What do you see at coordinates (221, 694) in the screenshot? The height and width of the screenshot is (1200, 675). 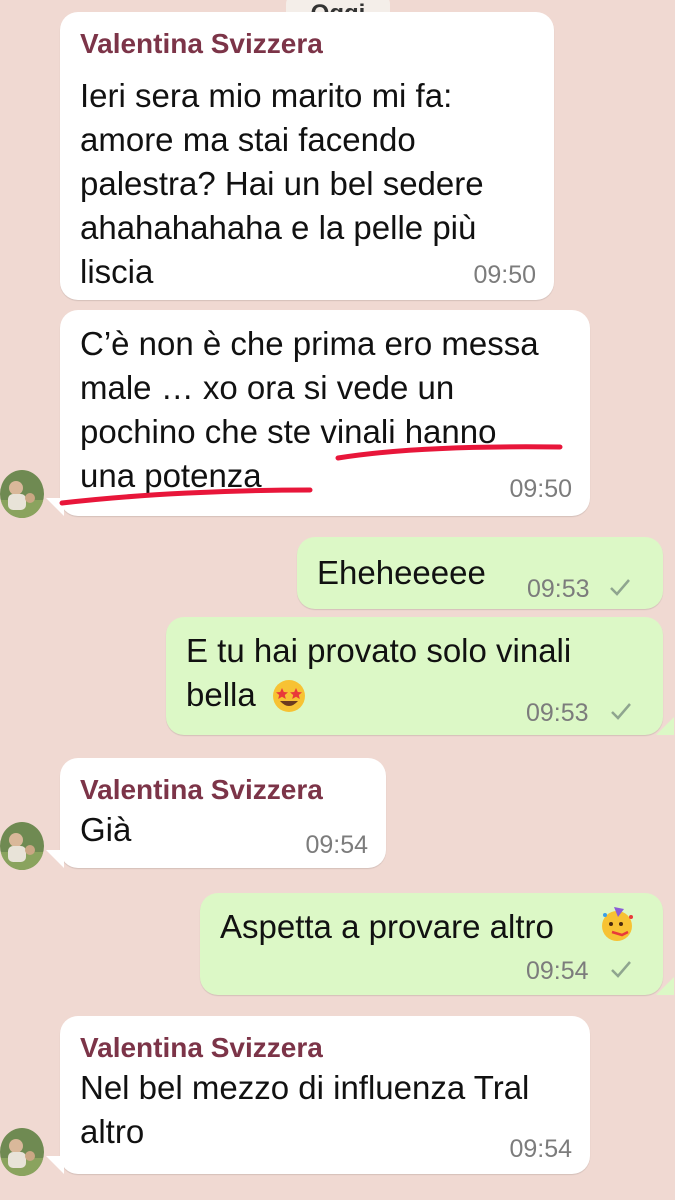 I see `message-line: bella` at bounding box center [221, 694].